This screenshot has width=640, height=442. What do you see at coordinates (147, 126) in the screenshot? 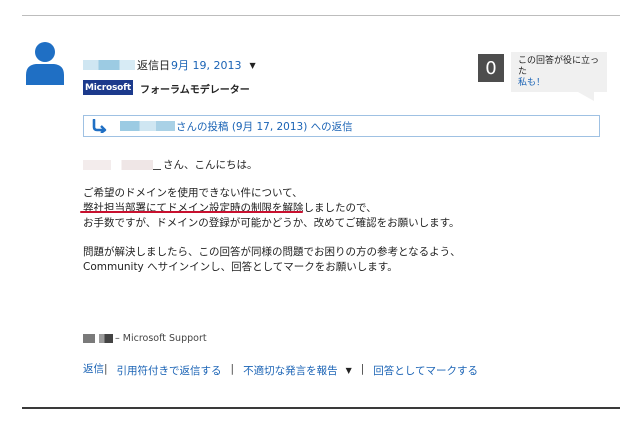
I see `redacted-original-poster` at bounding box center [147, 126].